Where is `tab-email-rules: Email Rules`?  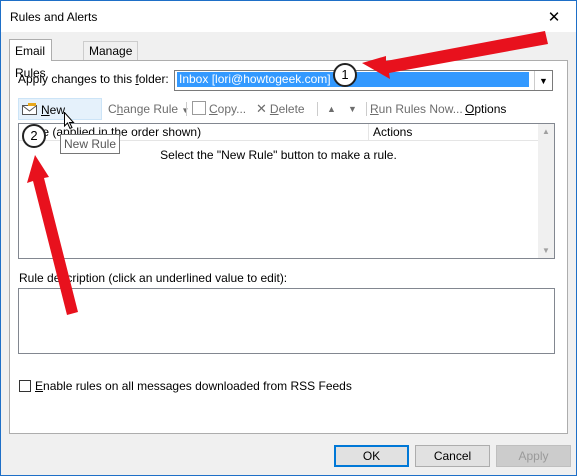
tab-email-rules: Email Rules is located at coordinates (30, 59).